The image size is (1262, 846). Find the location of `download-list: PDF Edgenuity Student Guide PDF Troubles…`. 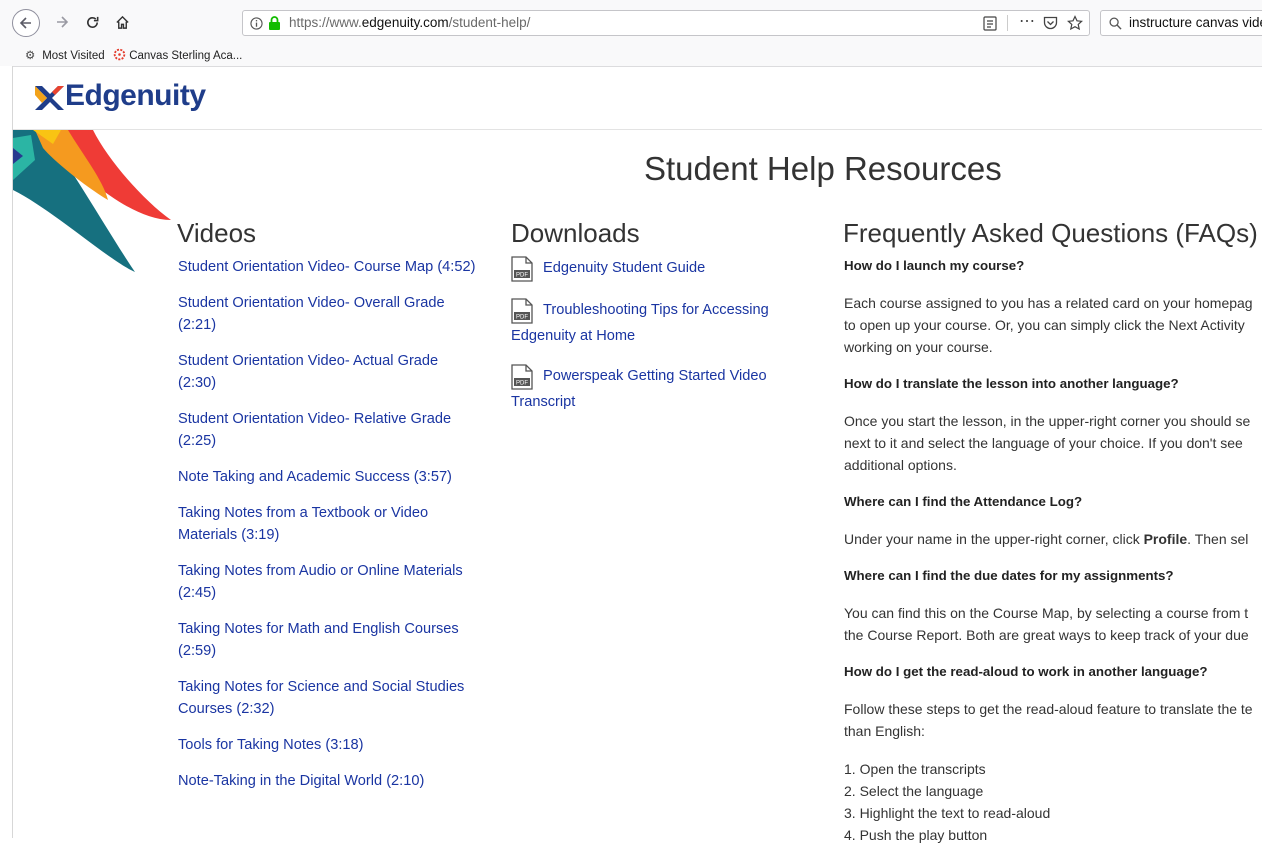

download-list: PDF Edgenuity Student Guide PDF Troubles… is located at coordinates (651, 343).